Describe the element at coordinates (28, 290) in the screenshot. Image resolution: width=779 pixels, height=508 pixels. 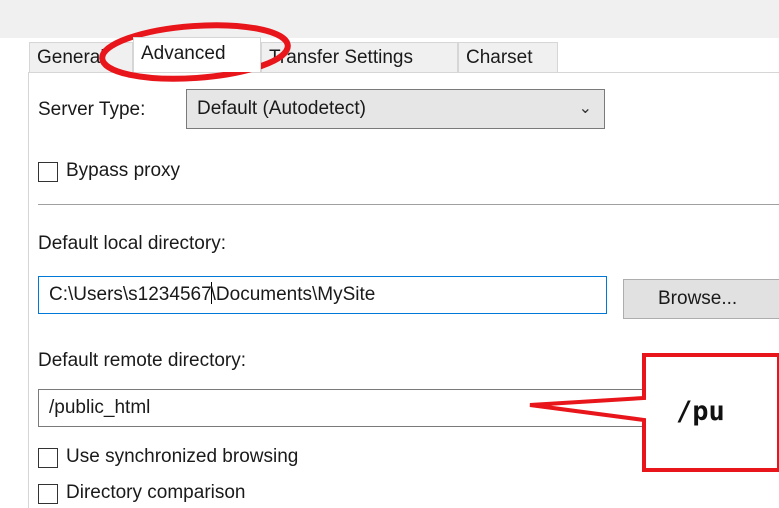
I see `tab-page-left-border` at that location.